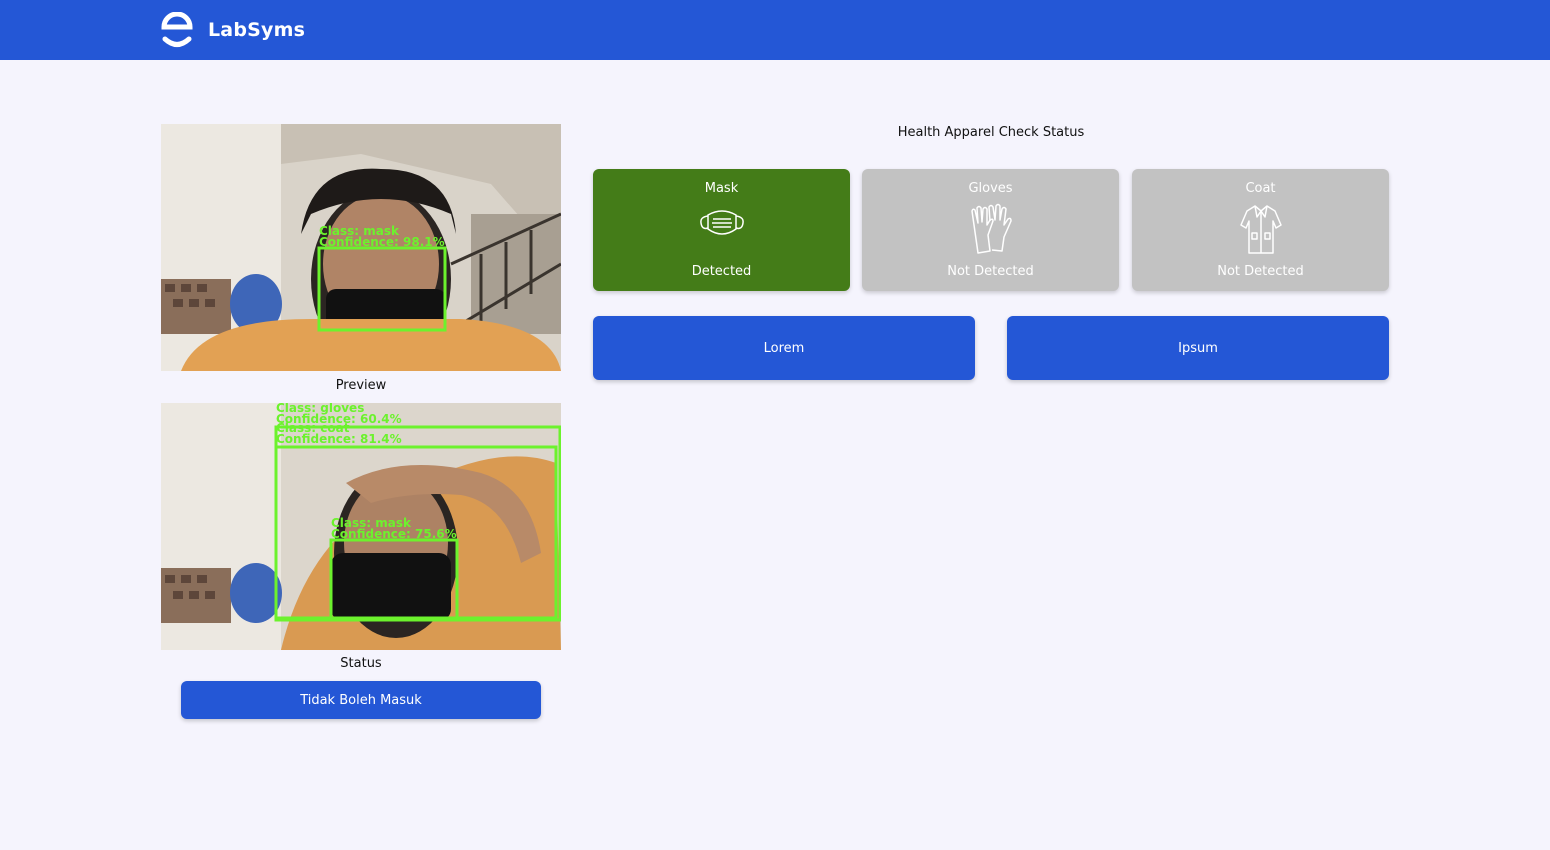 This screenshot has width=1550, height=850. Describe the element at coordinates (361, 663) in the screenshot. I see `status-caption: Status` at that location.